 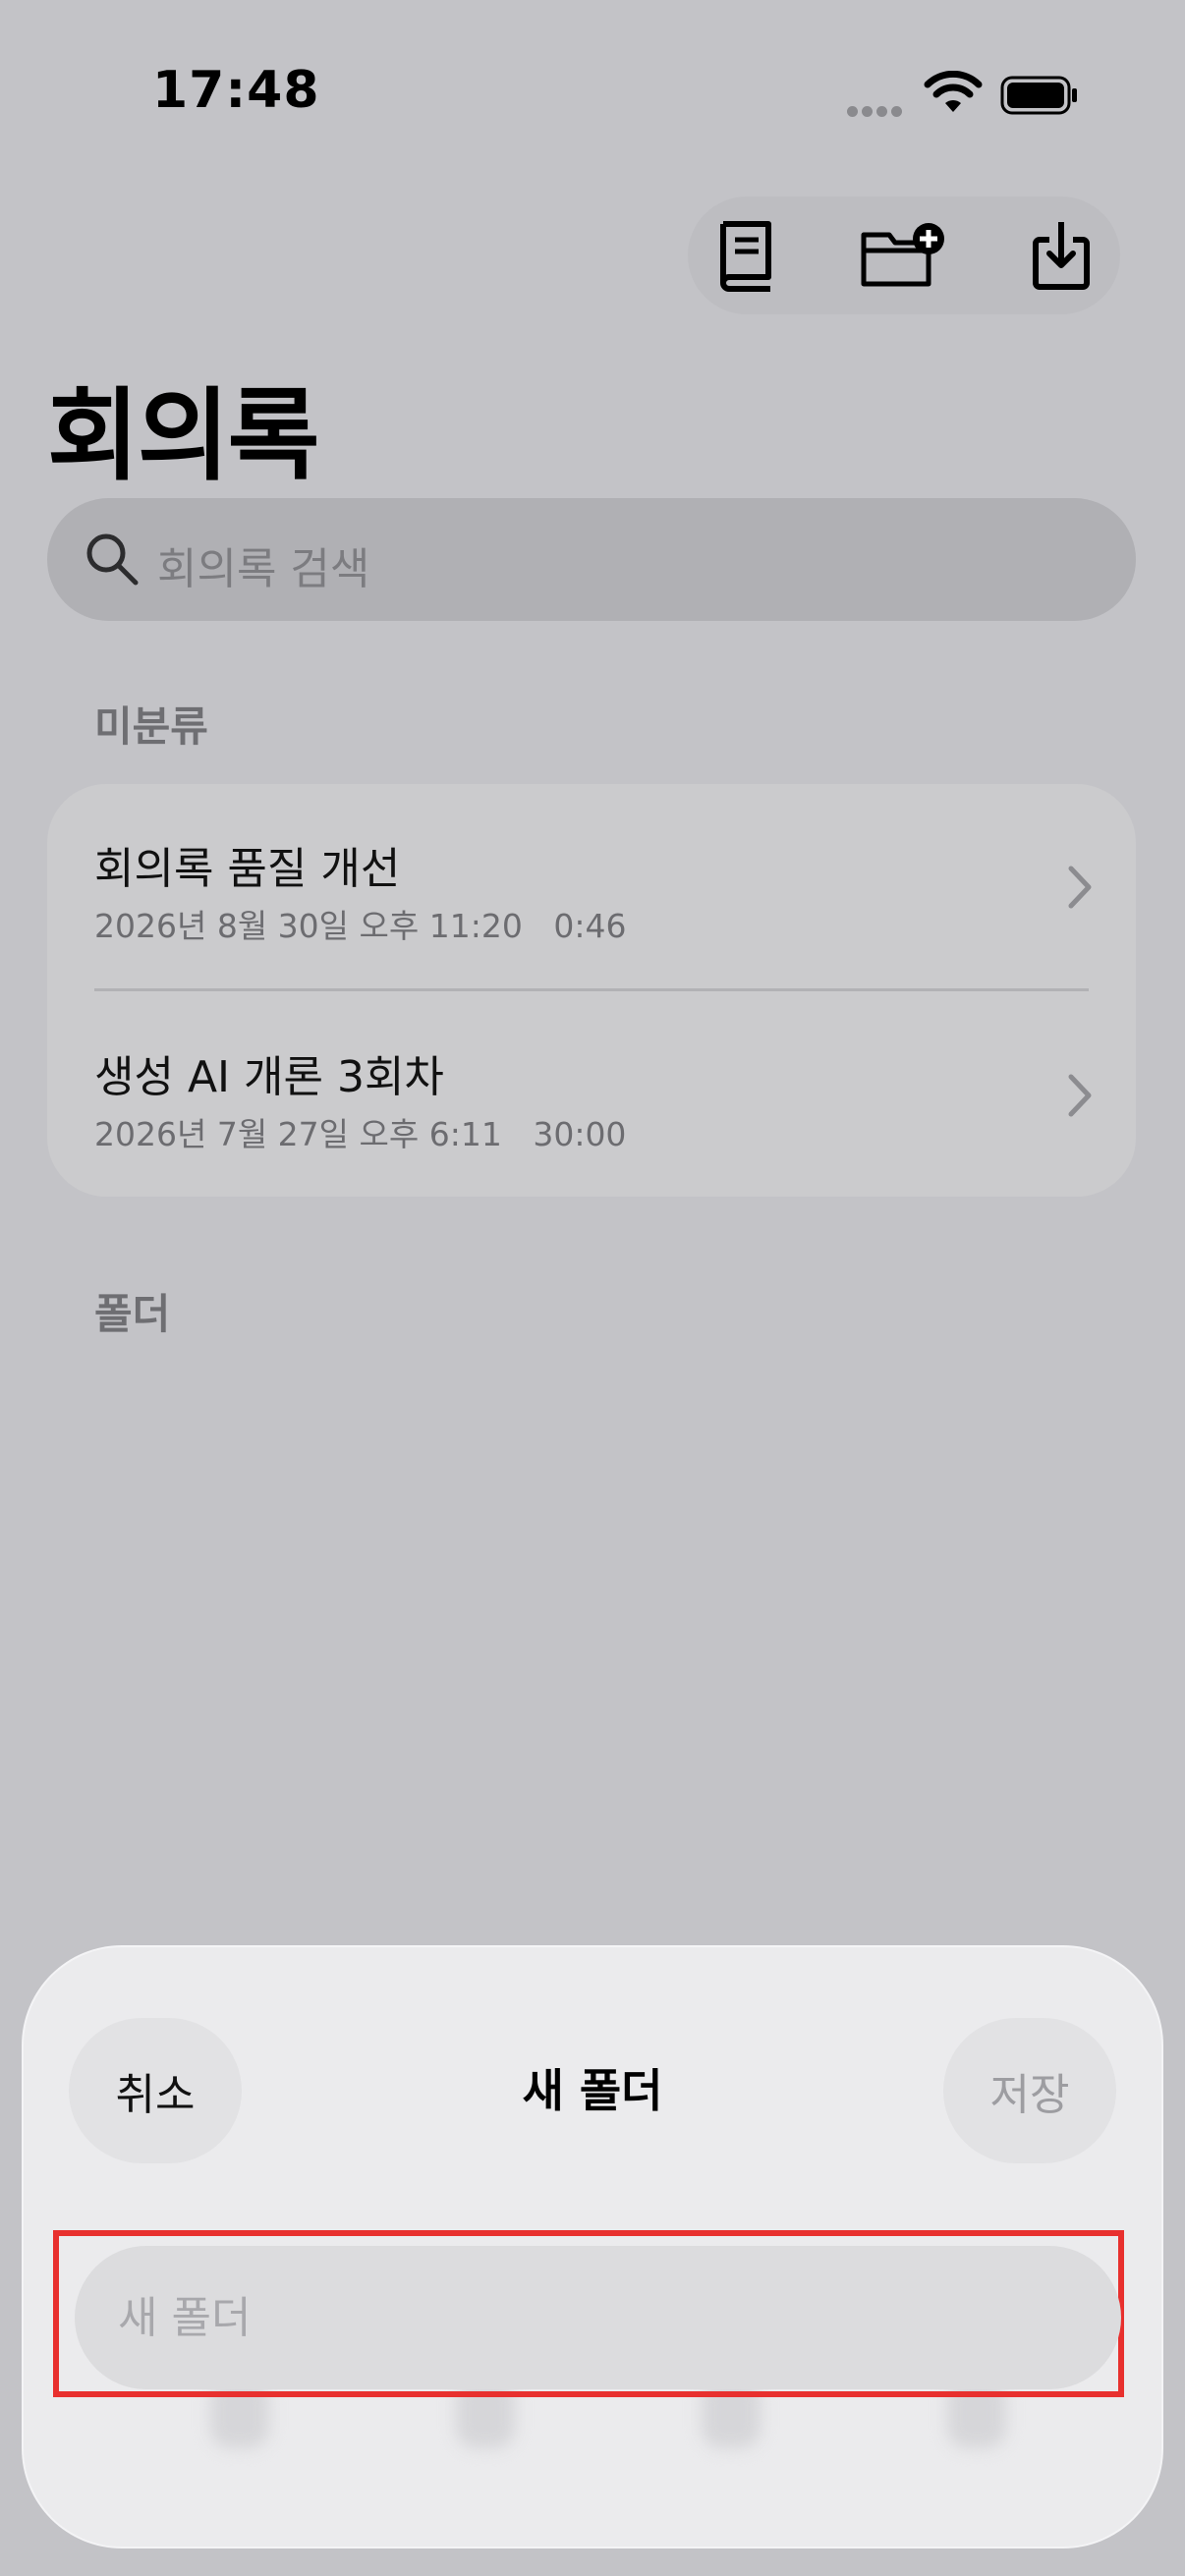 I want to click on highlight-box, so click(x=589, y=2313).